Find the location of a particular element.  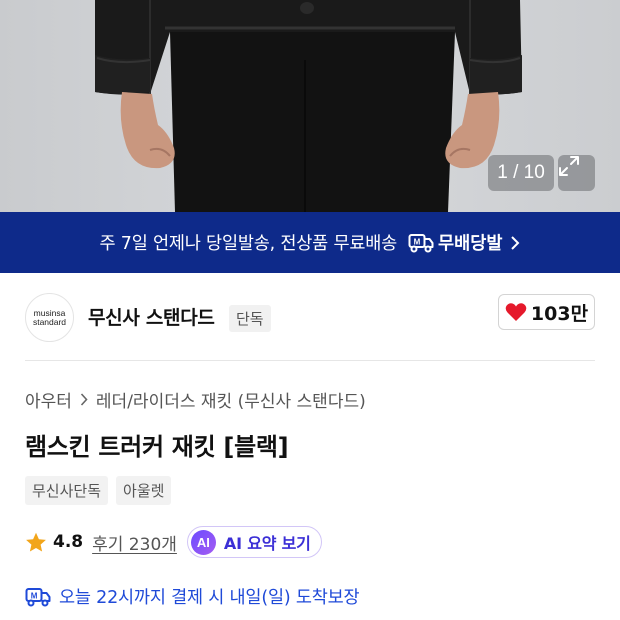

review-count-link: 후기 230개 is located at coordinates (134, 542).